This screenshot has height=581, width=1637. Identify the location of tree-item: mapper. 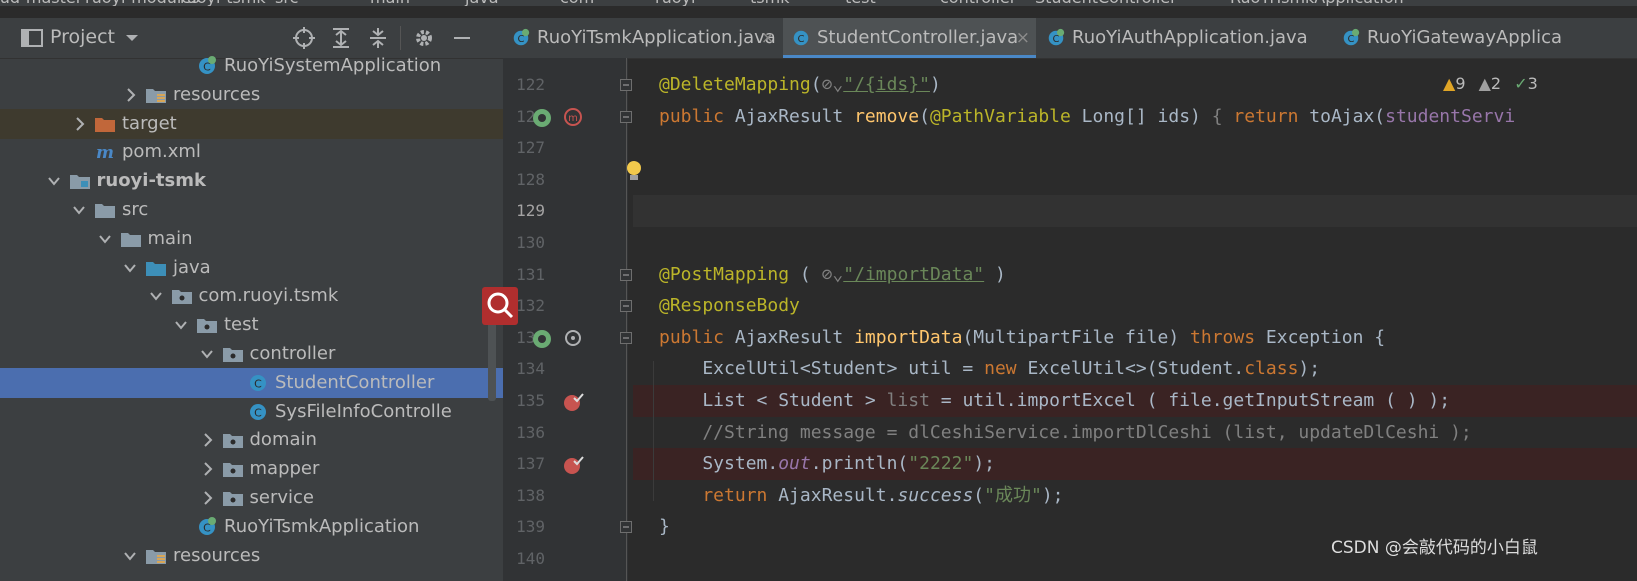
(251, 469).